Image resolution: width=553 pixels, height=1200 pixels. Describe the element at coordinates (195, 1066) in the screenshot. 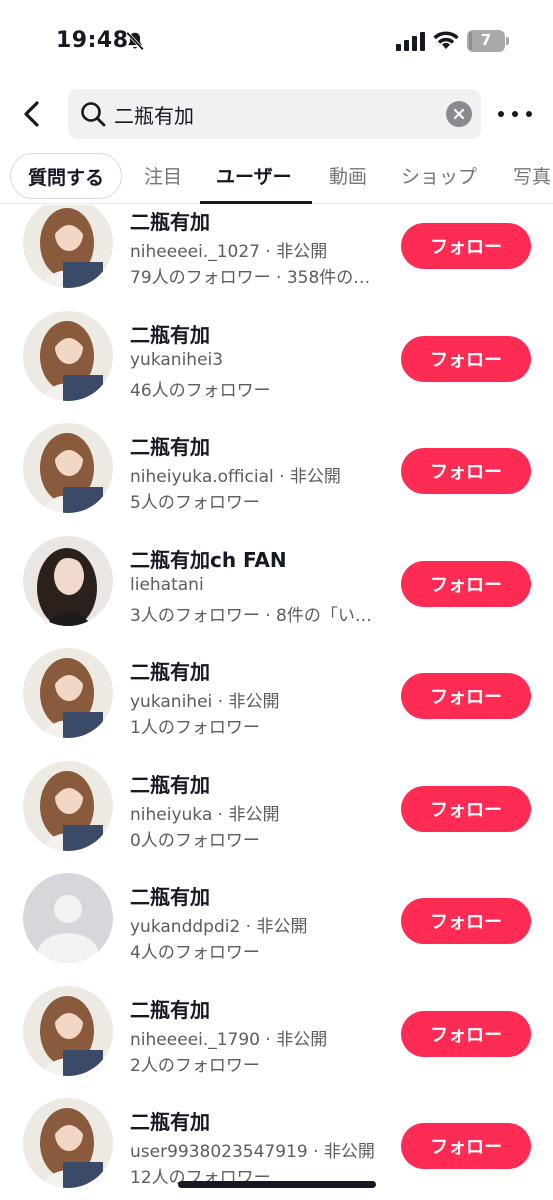

I see `user-follower-stats: 2人のフォロワー` at that location.